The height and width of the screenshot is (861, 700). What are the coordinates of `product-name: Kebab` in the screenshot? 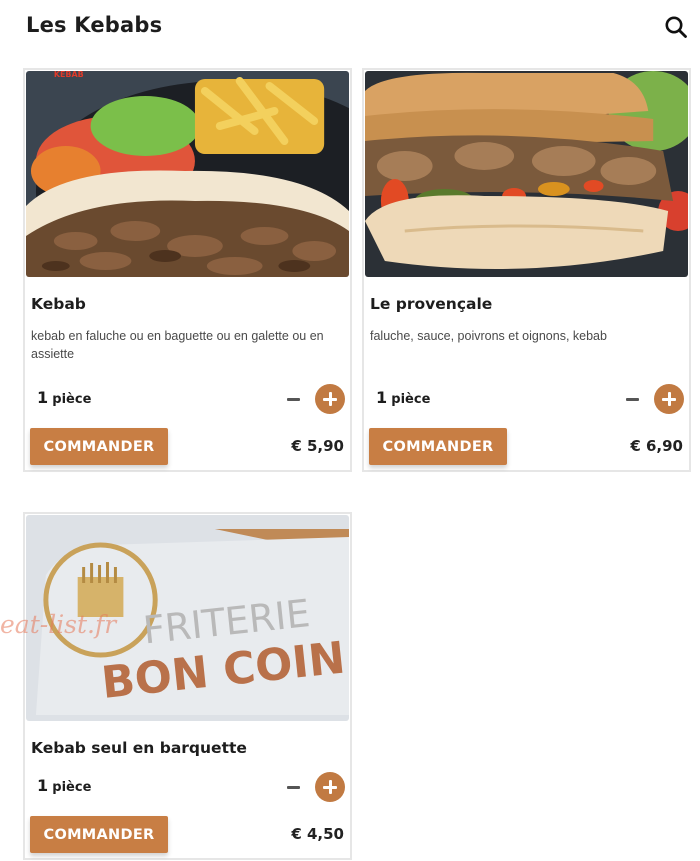 It's located at (58, 304).